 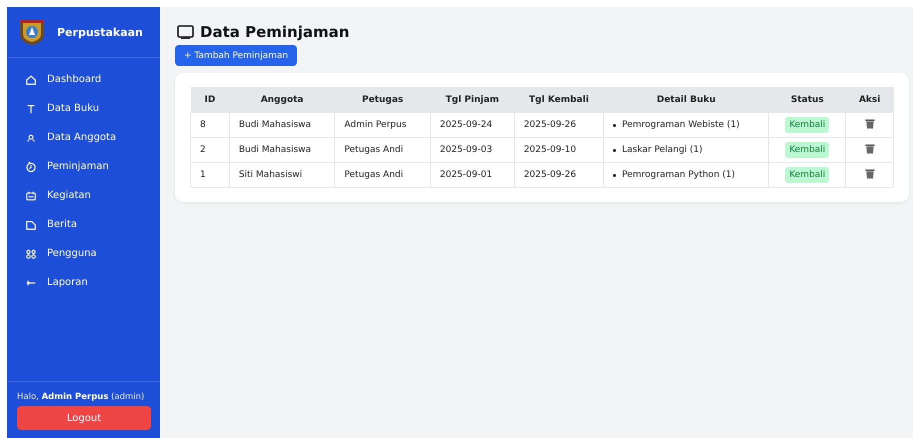 I want to click on monitor-icon, so click(x=185, y=32).